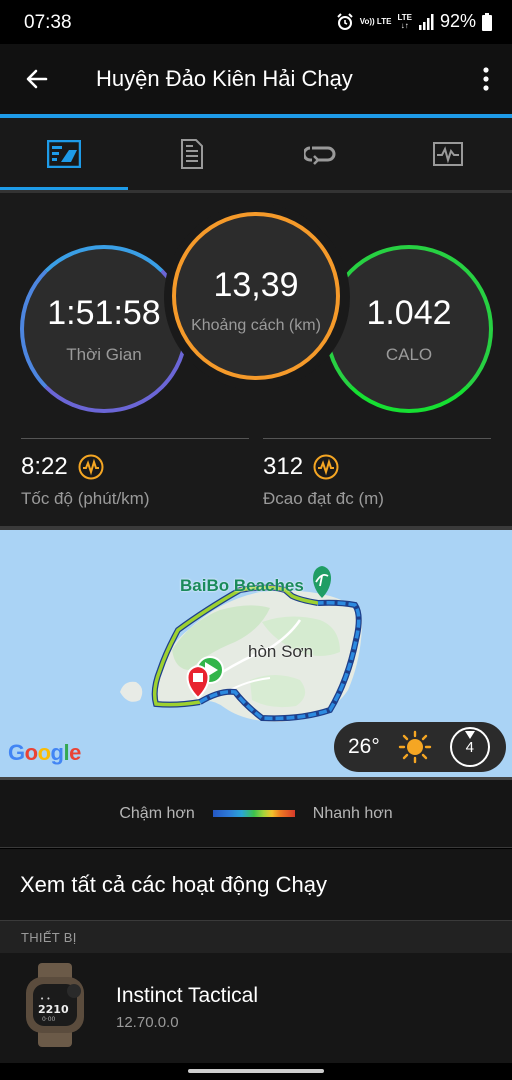 This screenshot has height=1080, width=512. What do you see at coordinates (44, 466) in the screenshot?
I see `pace-value: 8:22` at bounding box center [44, 466].